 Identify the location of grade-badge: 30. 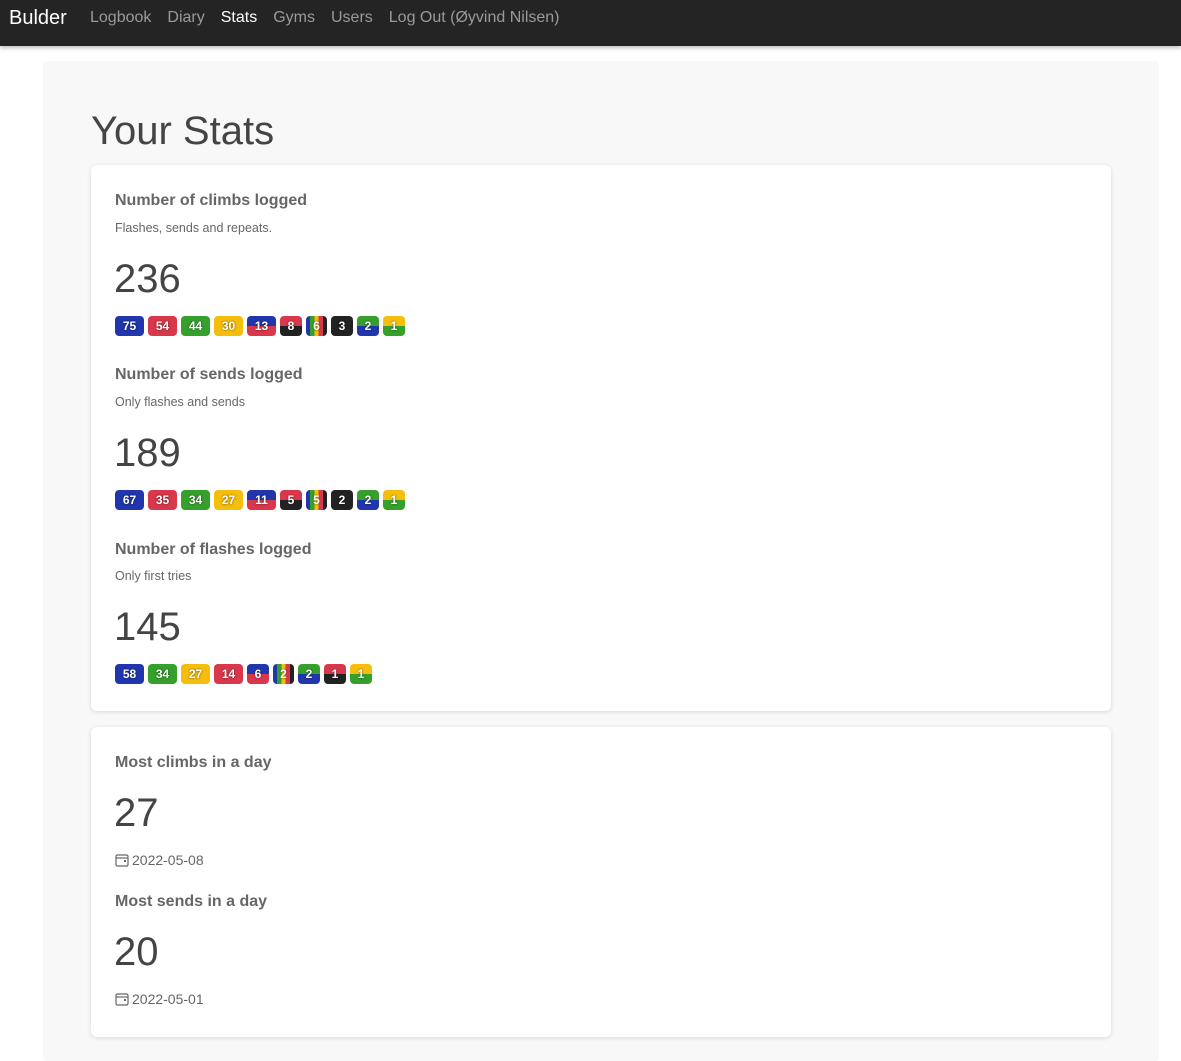
(228, 326).